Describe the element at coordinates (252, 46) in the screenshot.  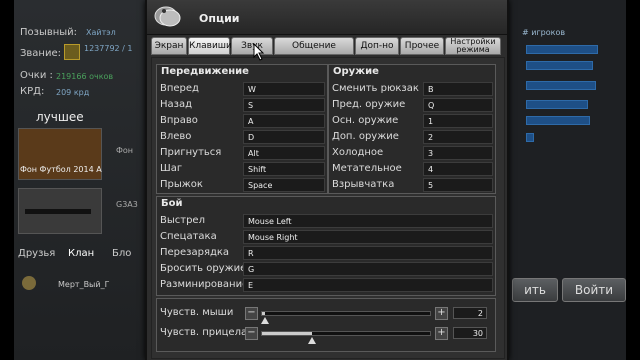
I see `tab-sound: Звук` at that location.